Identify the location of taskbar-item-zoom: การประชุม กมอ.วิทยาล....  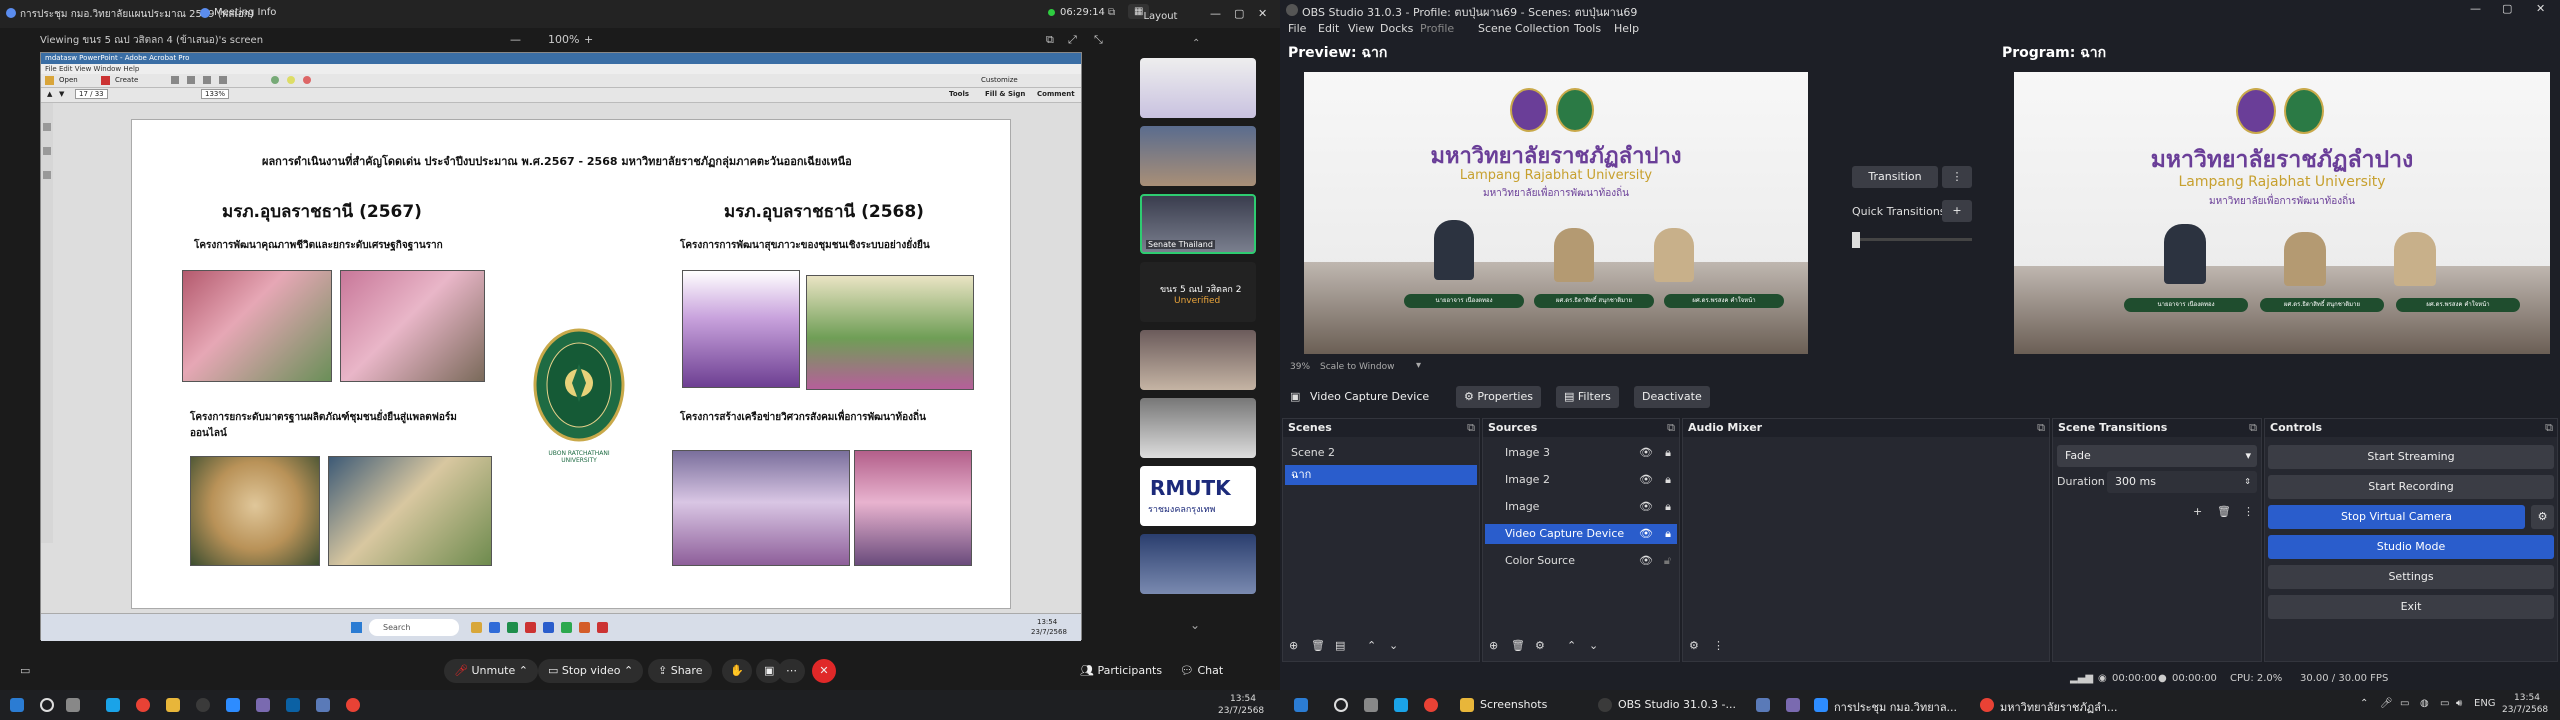
(1895, 707).